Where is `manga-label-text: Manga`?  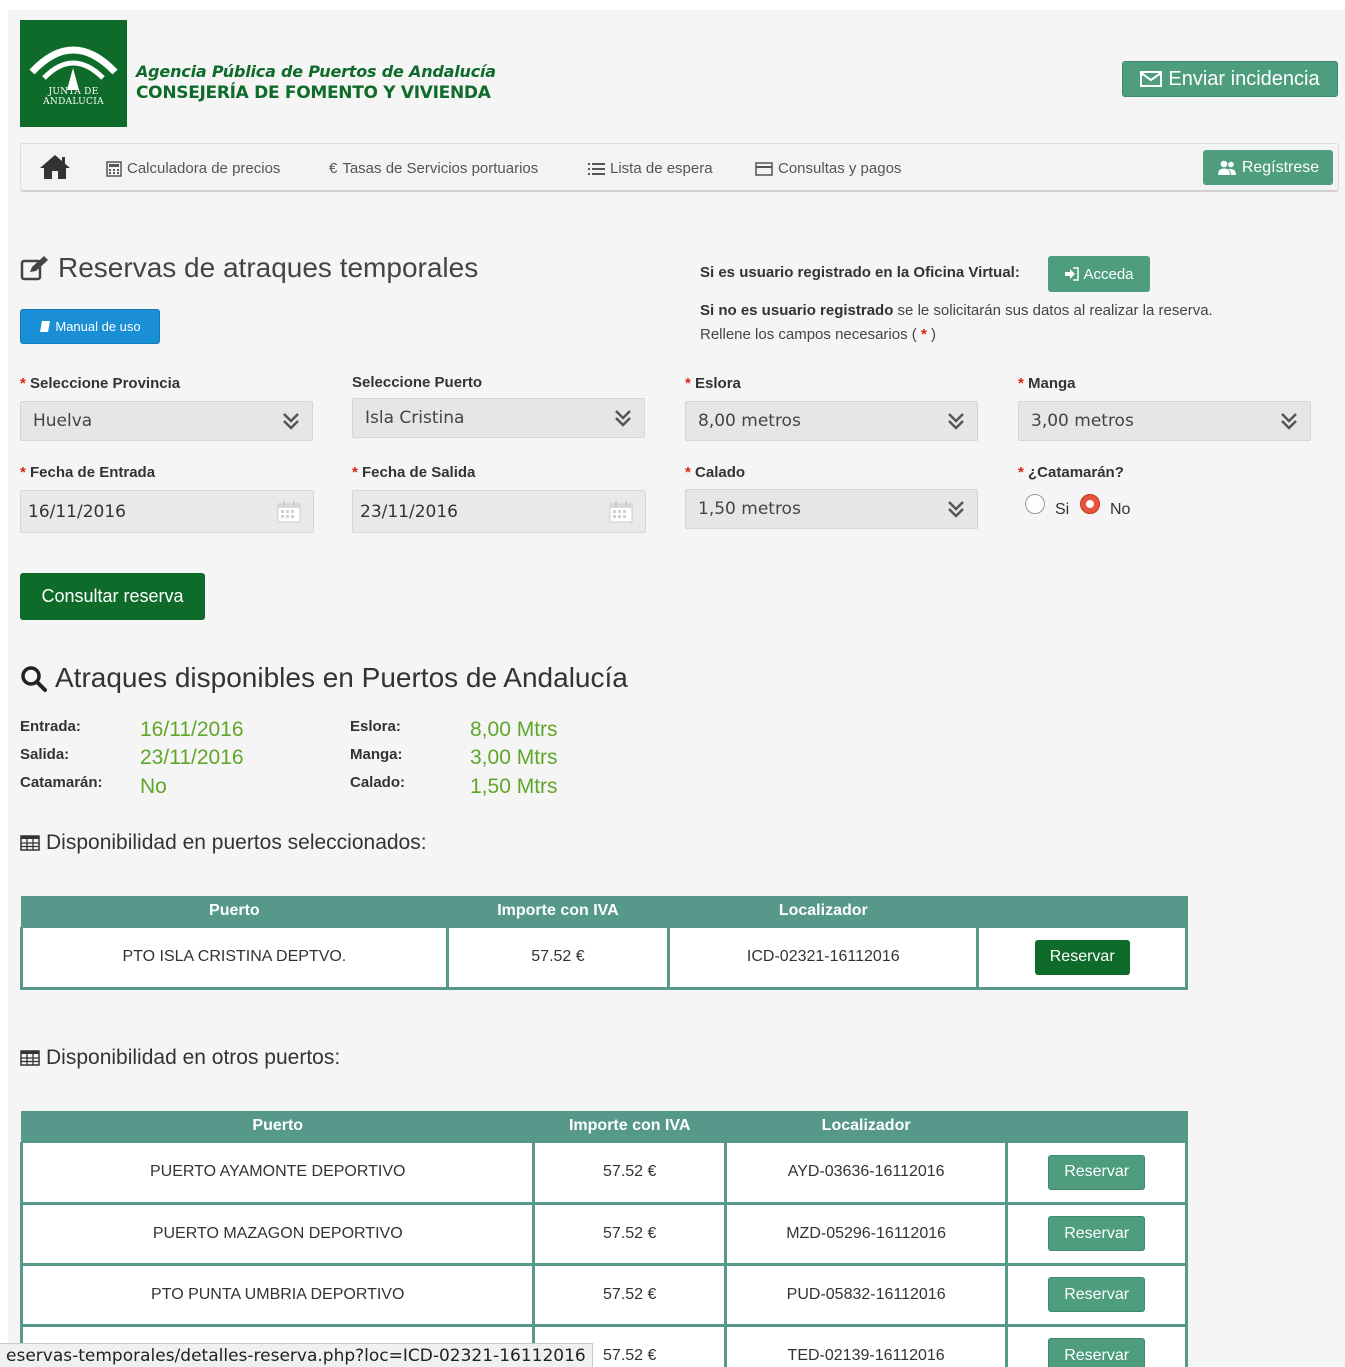
manga-label-text: Manga is located at coordinates (1052, 383).